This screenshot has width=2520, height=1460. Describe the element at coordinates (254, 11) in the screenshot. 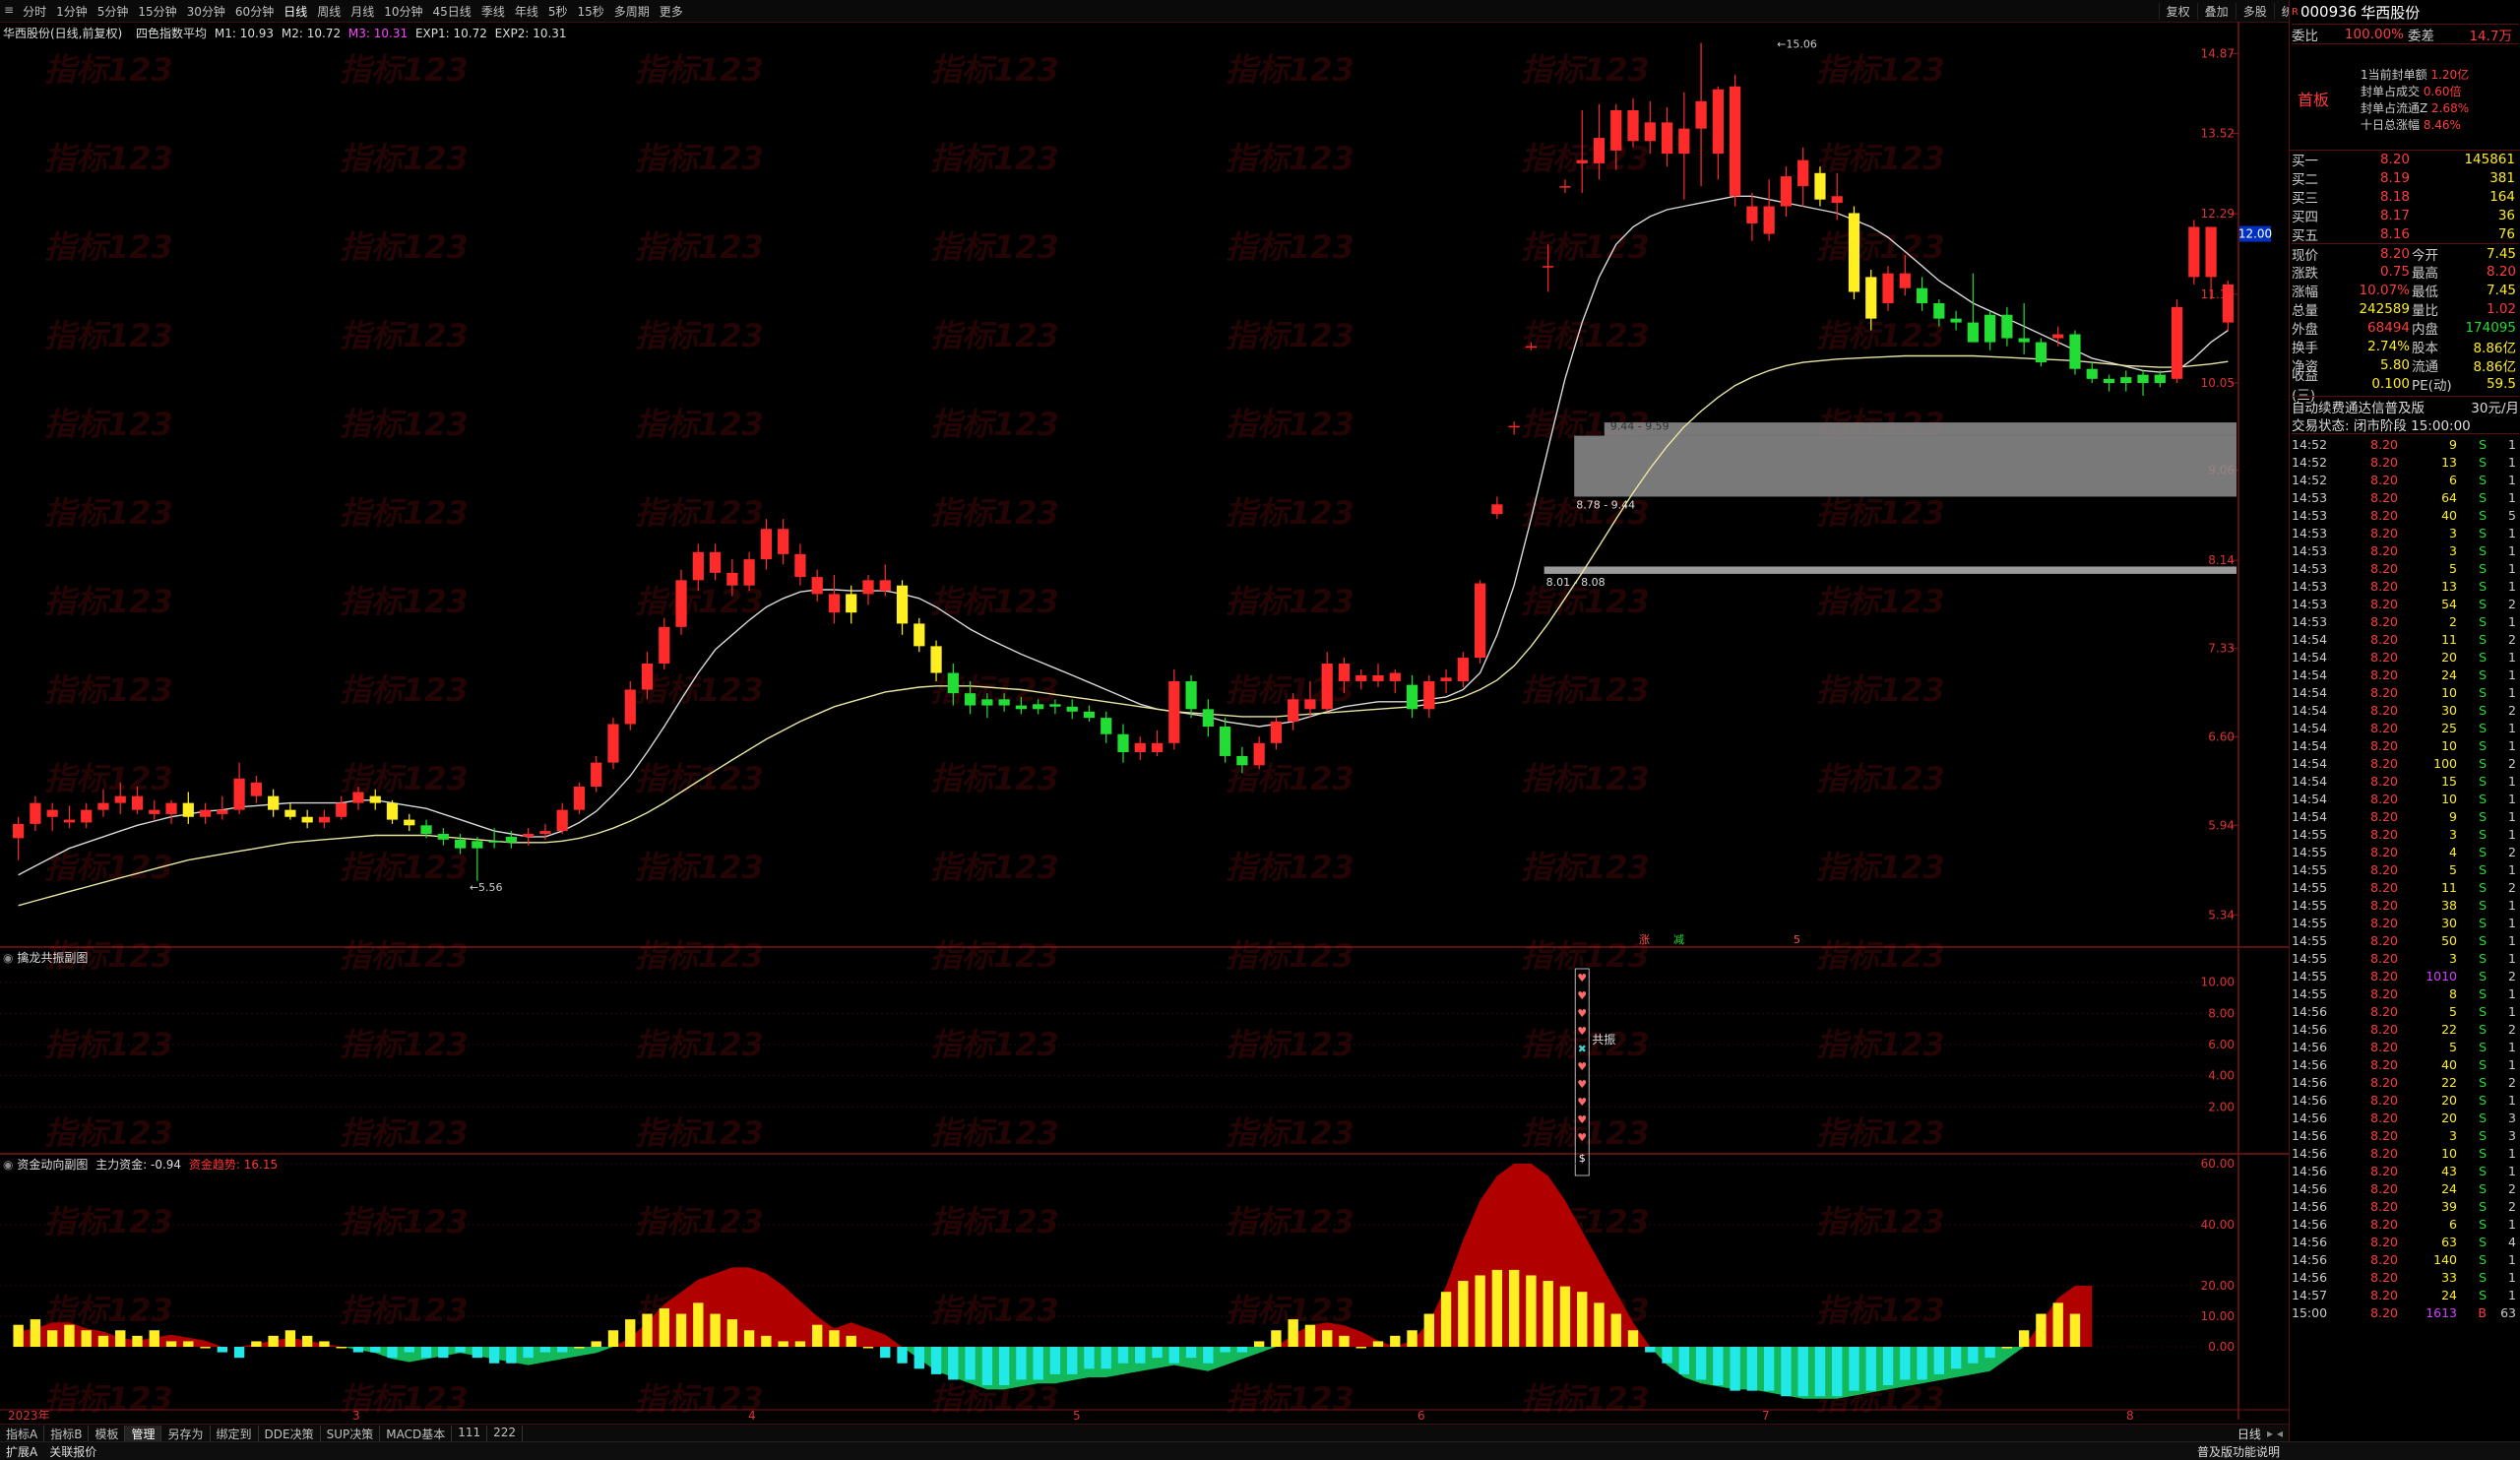

I see `period-tab: 60分钟` at that location.